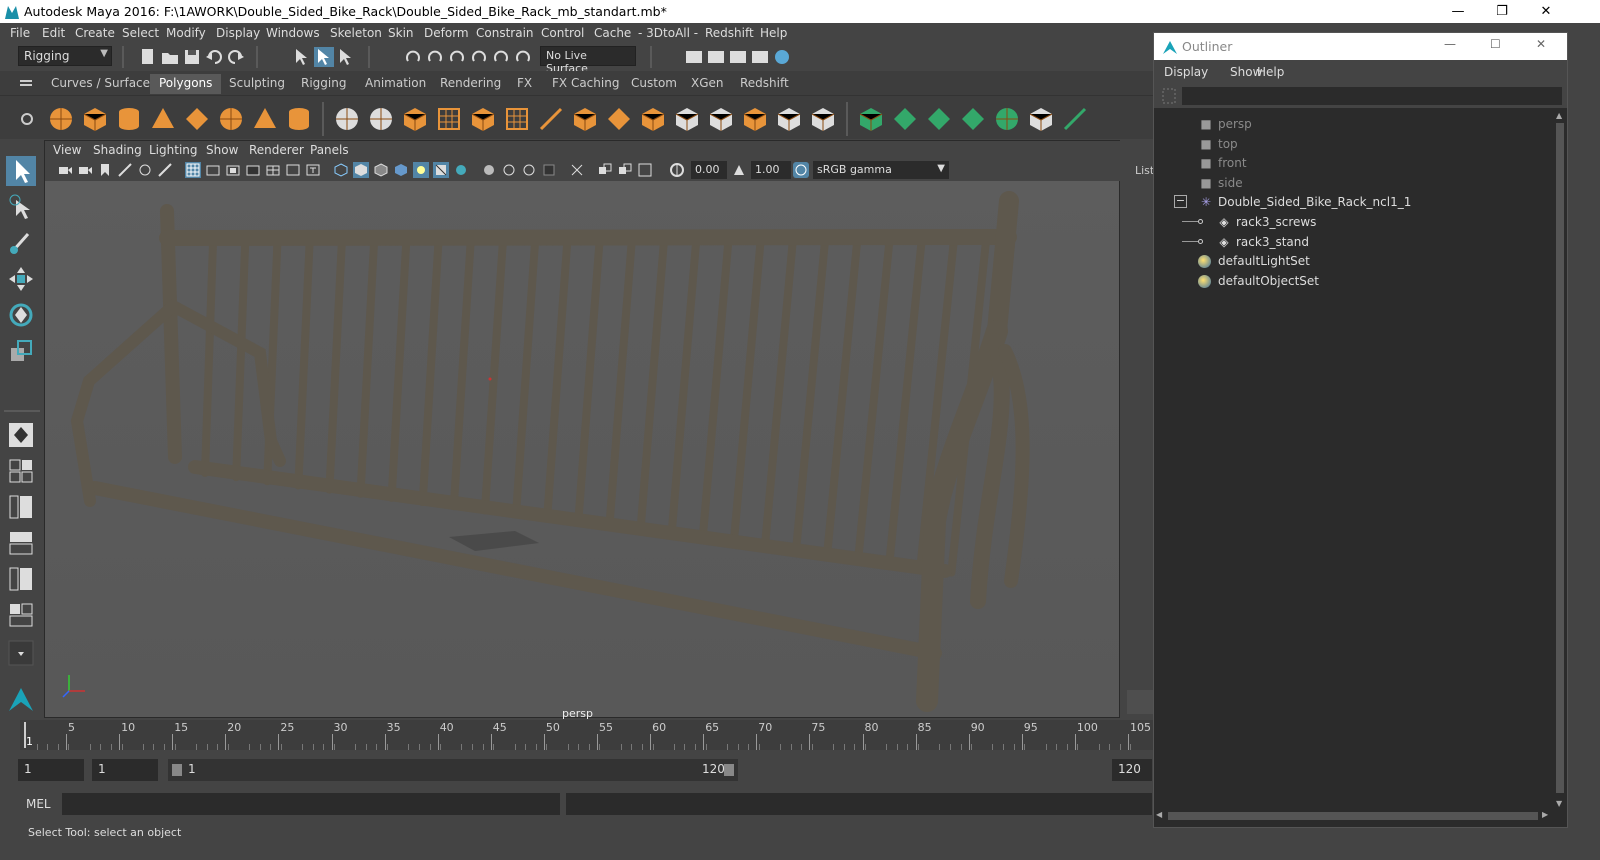  What do you see at coordinates (707, 84) in the screenshot?
I see `shelf-tab-xgen: XGen` at bounding box center [707, 84].